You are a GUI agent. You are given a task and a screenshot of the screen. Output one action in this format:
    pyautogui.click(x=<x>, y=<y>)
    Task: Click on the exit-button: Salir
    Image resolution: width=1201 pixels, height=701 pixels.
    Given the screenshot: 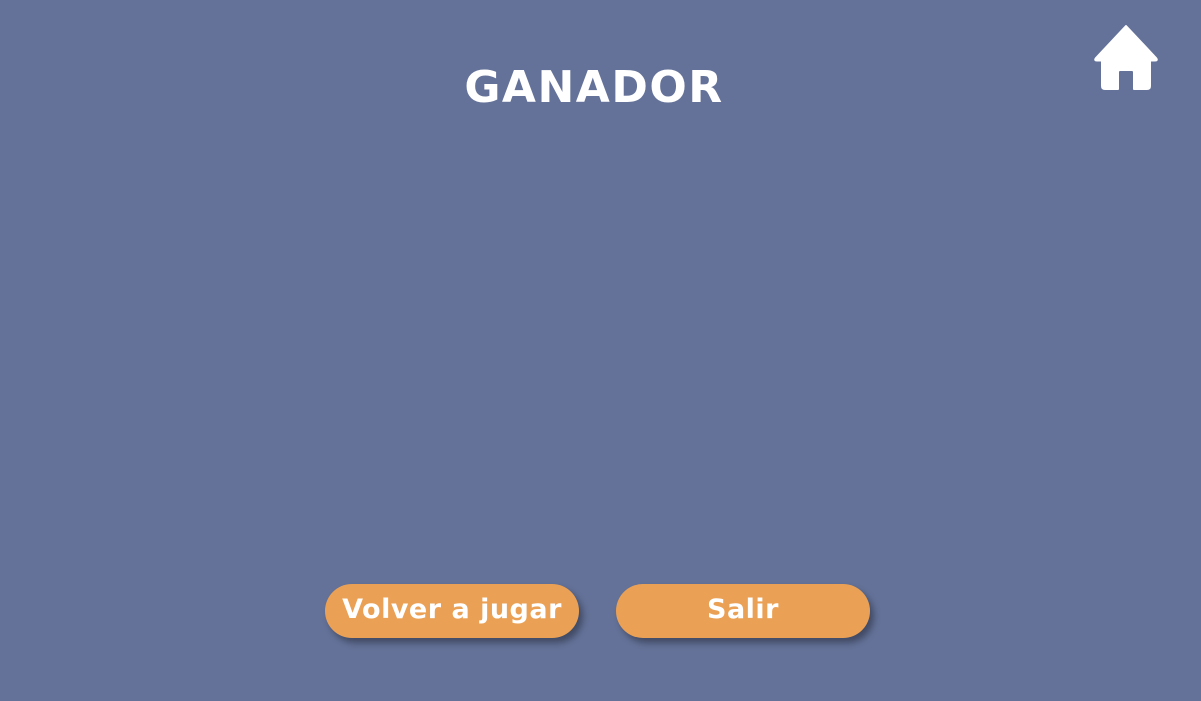 What is the action you would take?
    pyautogui.click(x=743, y=611)
    